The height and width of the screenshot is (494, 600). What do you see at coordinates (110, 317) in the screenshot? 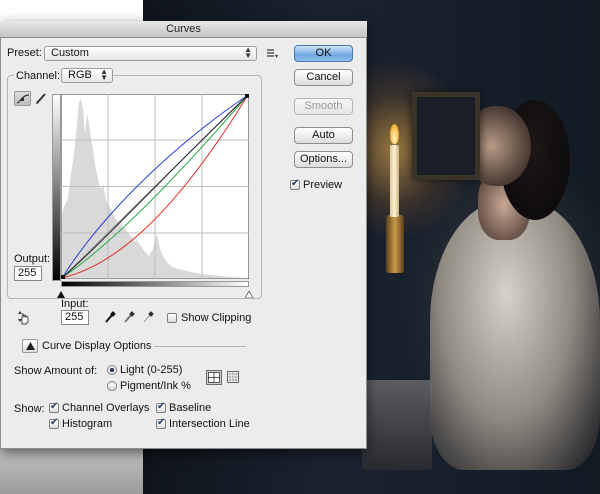
I see `eyedropper-black-icon` at bounding box center [110, 317].